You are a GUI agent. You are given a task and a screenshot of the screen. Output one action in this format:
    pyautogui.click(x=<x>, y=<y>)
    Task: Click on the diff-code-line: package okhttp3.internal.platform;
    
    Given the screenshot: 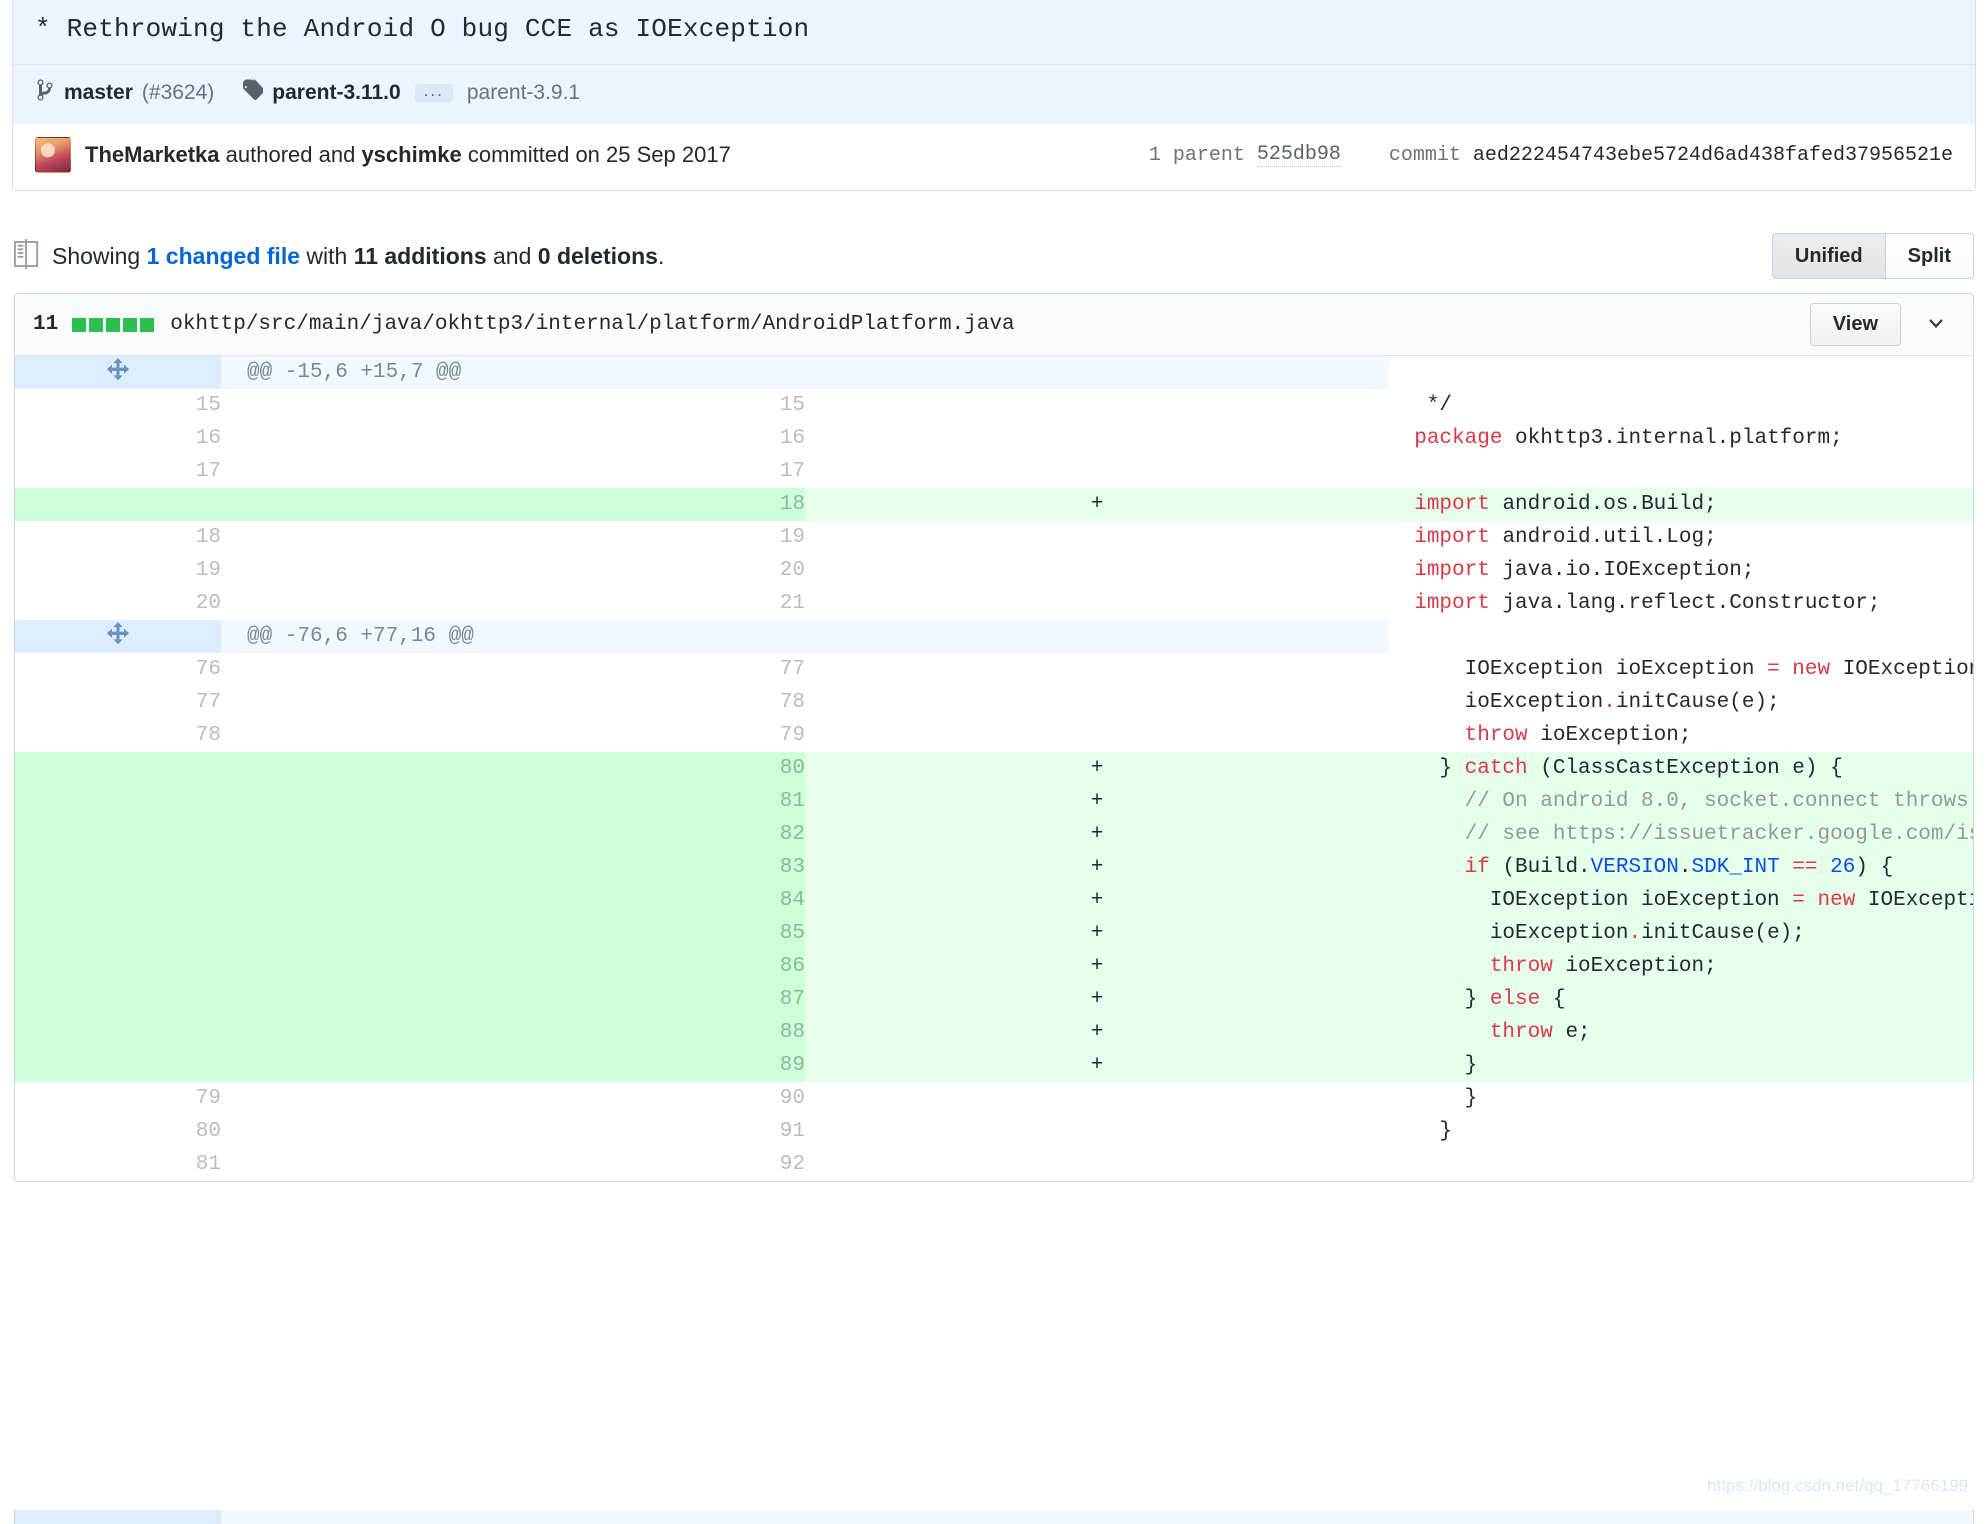 What is the action you would take?
    pyautogui.click(x=1628, y=438)
    